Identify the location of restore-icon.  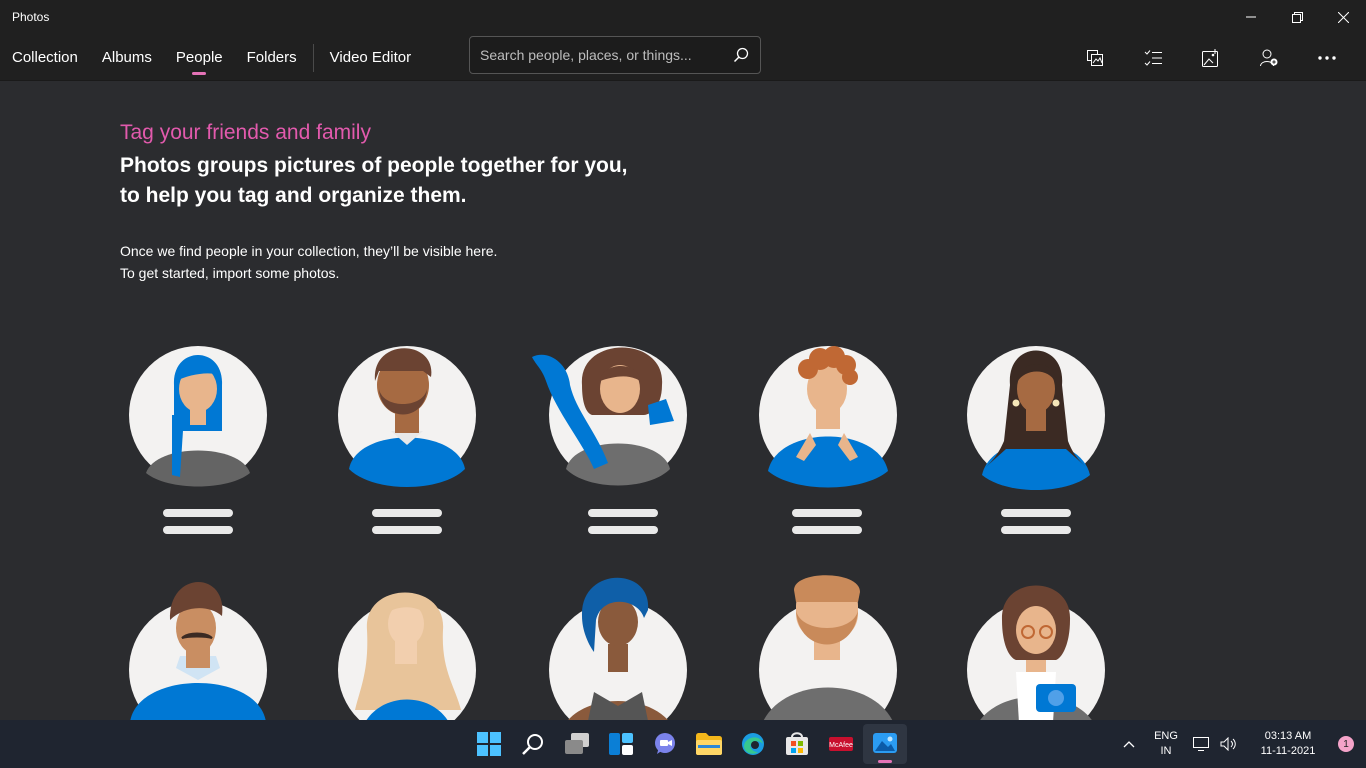
(1297, 17).